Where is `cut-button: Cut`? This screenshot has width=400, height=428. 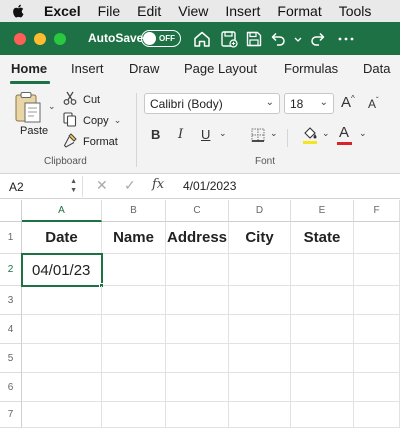 cut-button: Cut is located at coordinates (81, 99).